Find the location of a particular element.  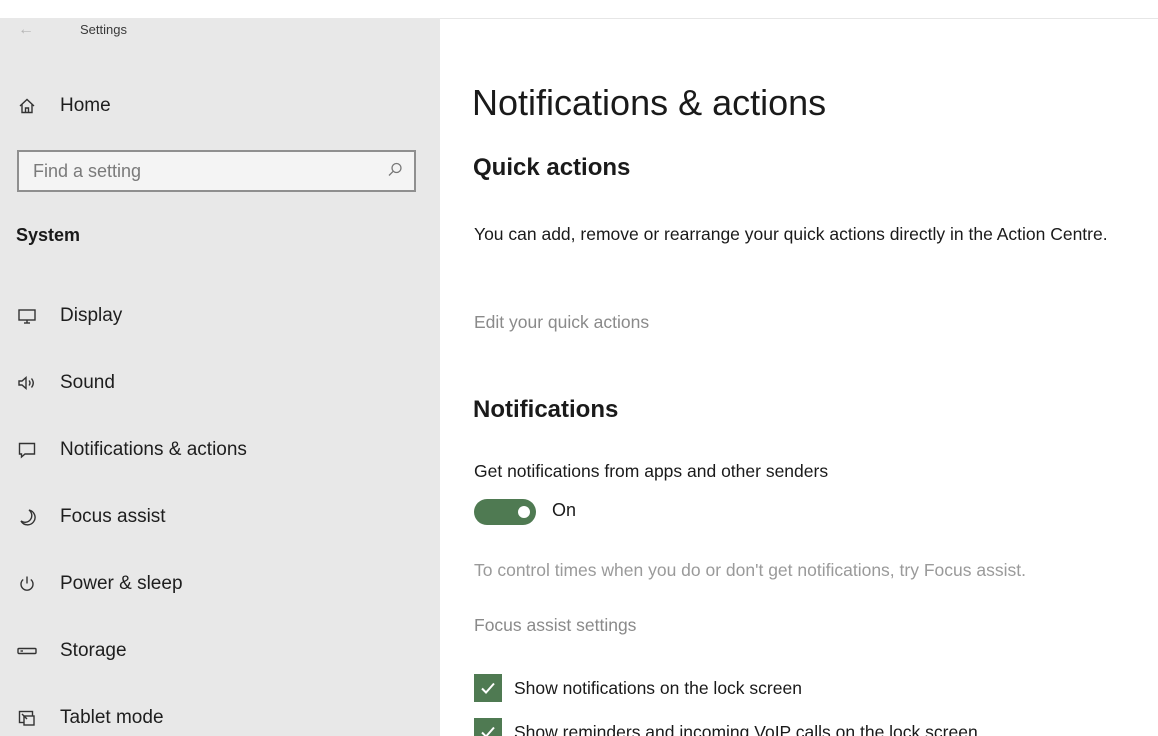

edit-quick-actions-link: Edit your quick actions is located at coordinates (561, 322).